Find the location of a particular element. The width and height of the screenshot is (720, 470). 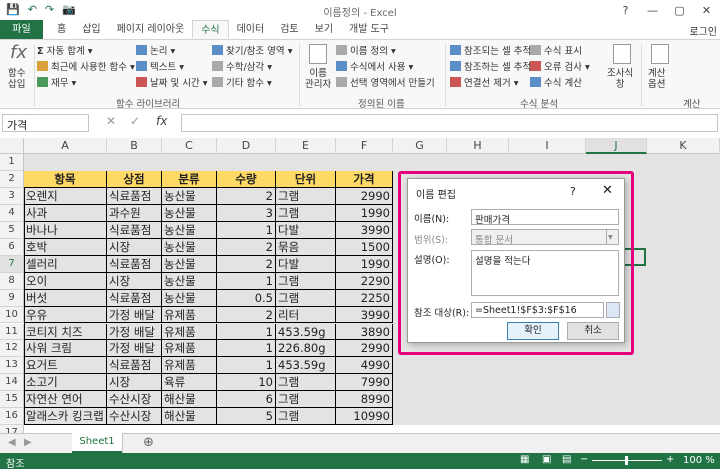

column-header-i: I is located at coordinates (547, 146).